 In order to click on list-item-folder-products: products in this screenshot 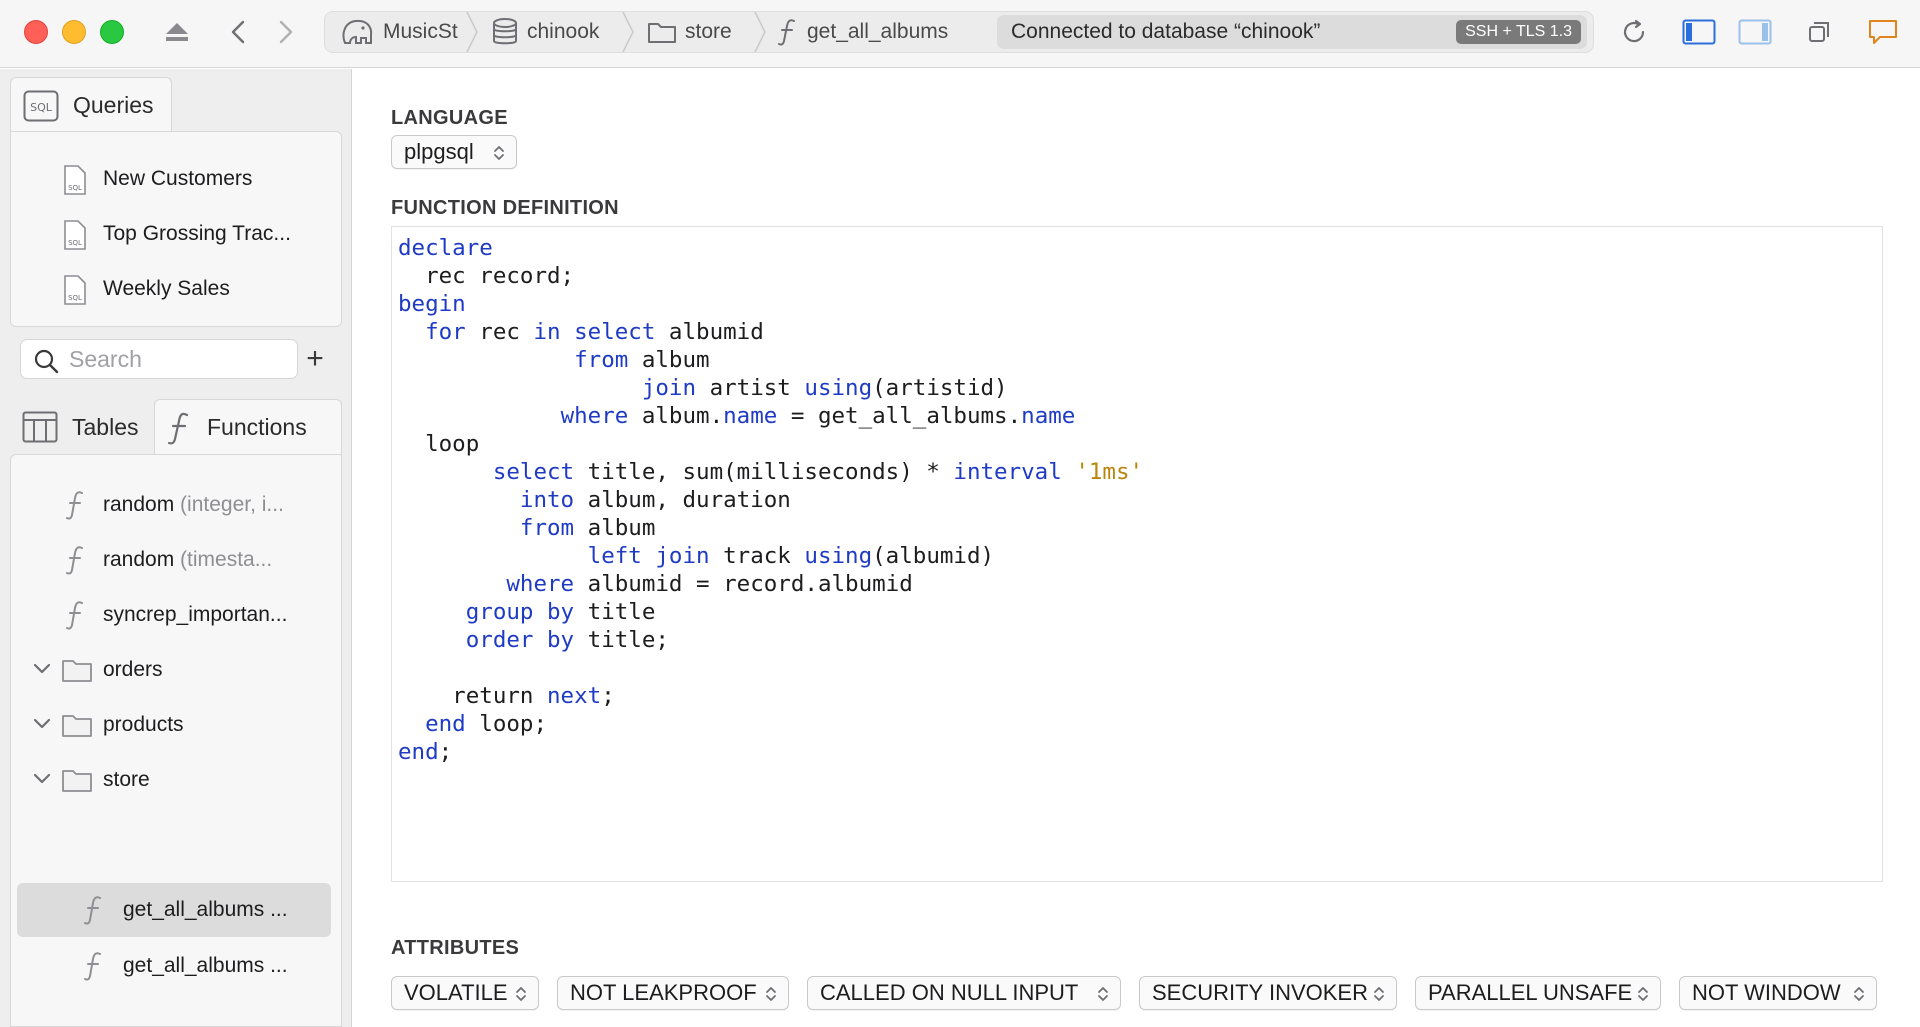, I will do `click(176, 725)`.